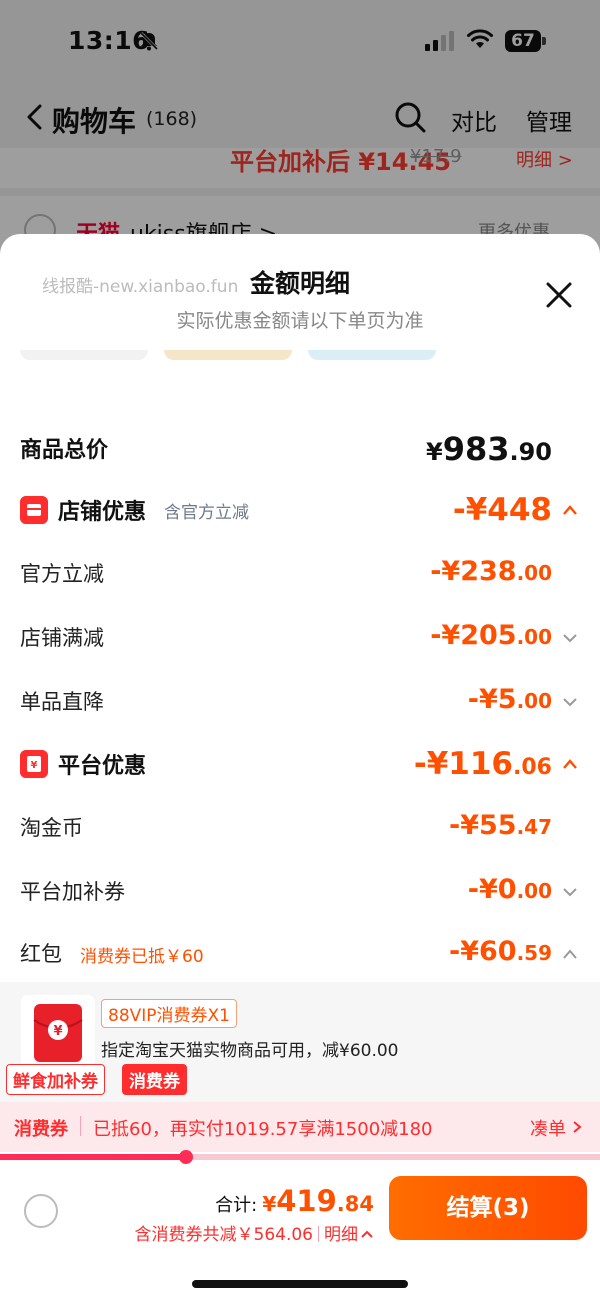 This screenshot has height=1300, width=600. I want to click on row-store-full-reduction: 店铺满减 -¥205.00, so click(300, 638).